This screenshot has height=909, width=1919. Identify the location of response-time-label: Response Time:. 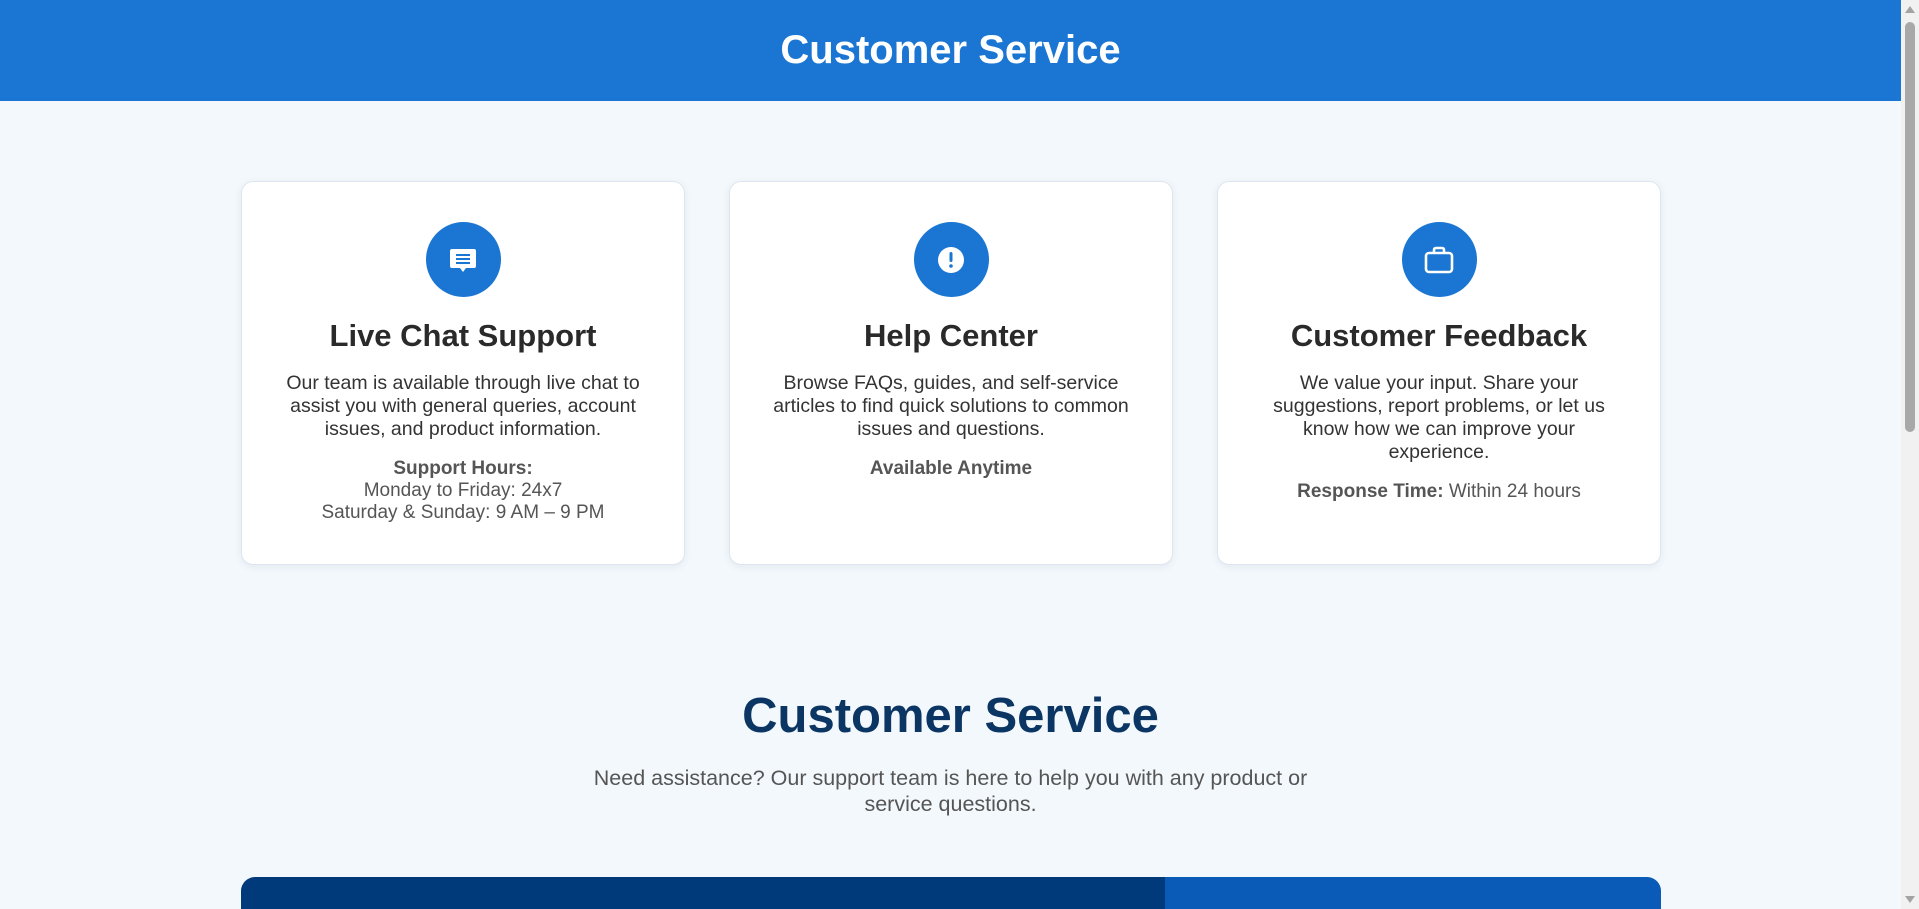
(1370, 492).